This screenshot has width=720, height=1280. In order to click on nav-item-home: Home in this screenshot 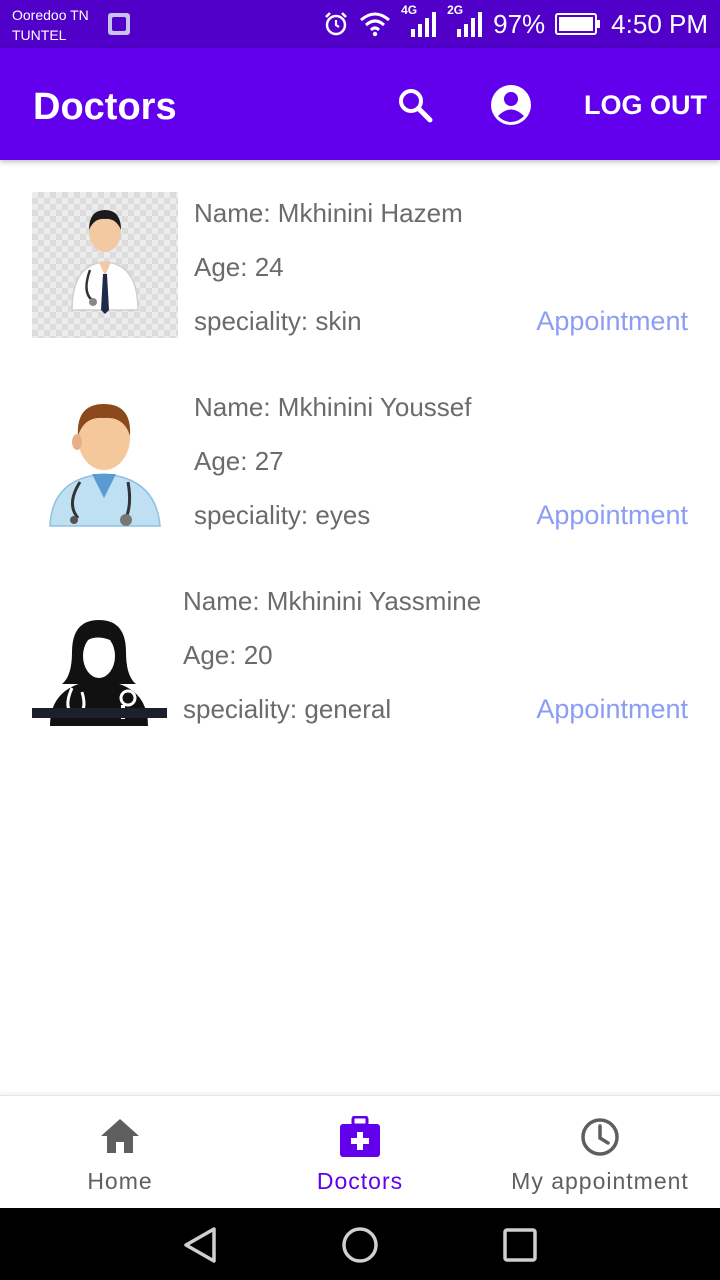, I will do `click(120, 1152)`.